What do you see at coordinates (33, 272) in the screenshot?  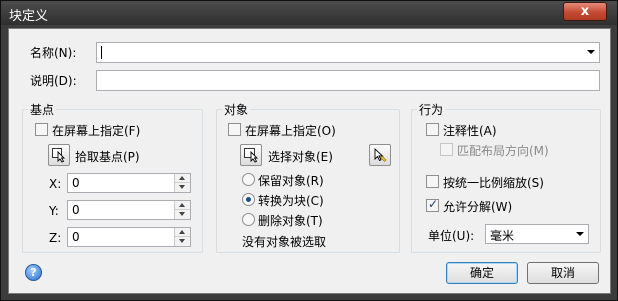 I see `help-icon: ?` at bounding box center [33, 272].